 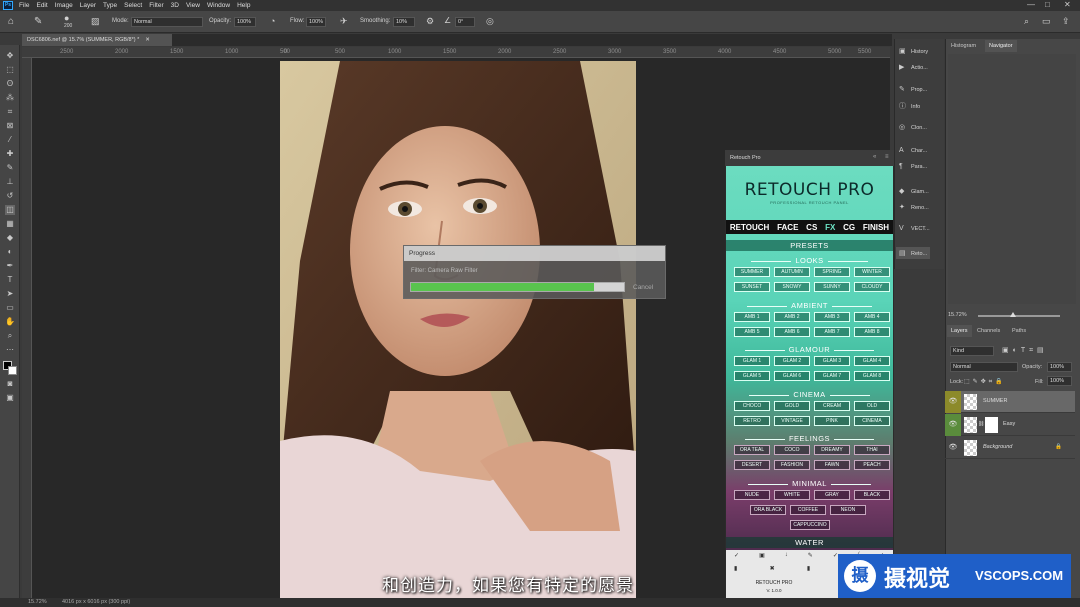 I want to click on preset-button-amb-8: AMB 8, so click(x=872, y=332).